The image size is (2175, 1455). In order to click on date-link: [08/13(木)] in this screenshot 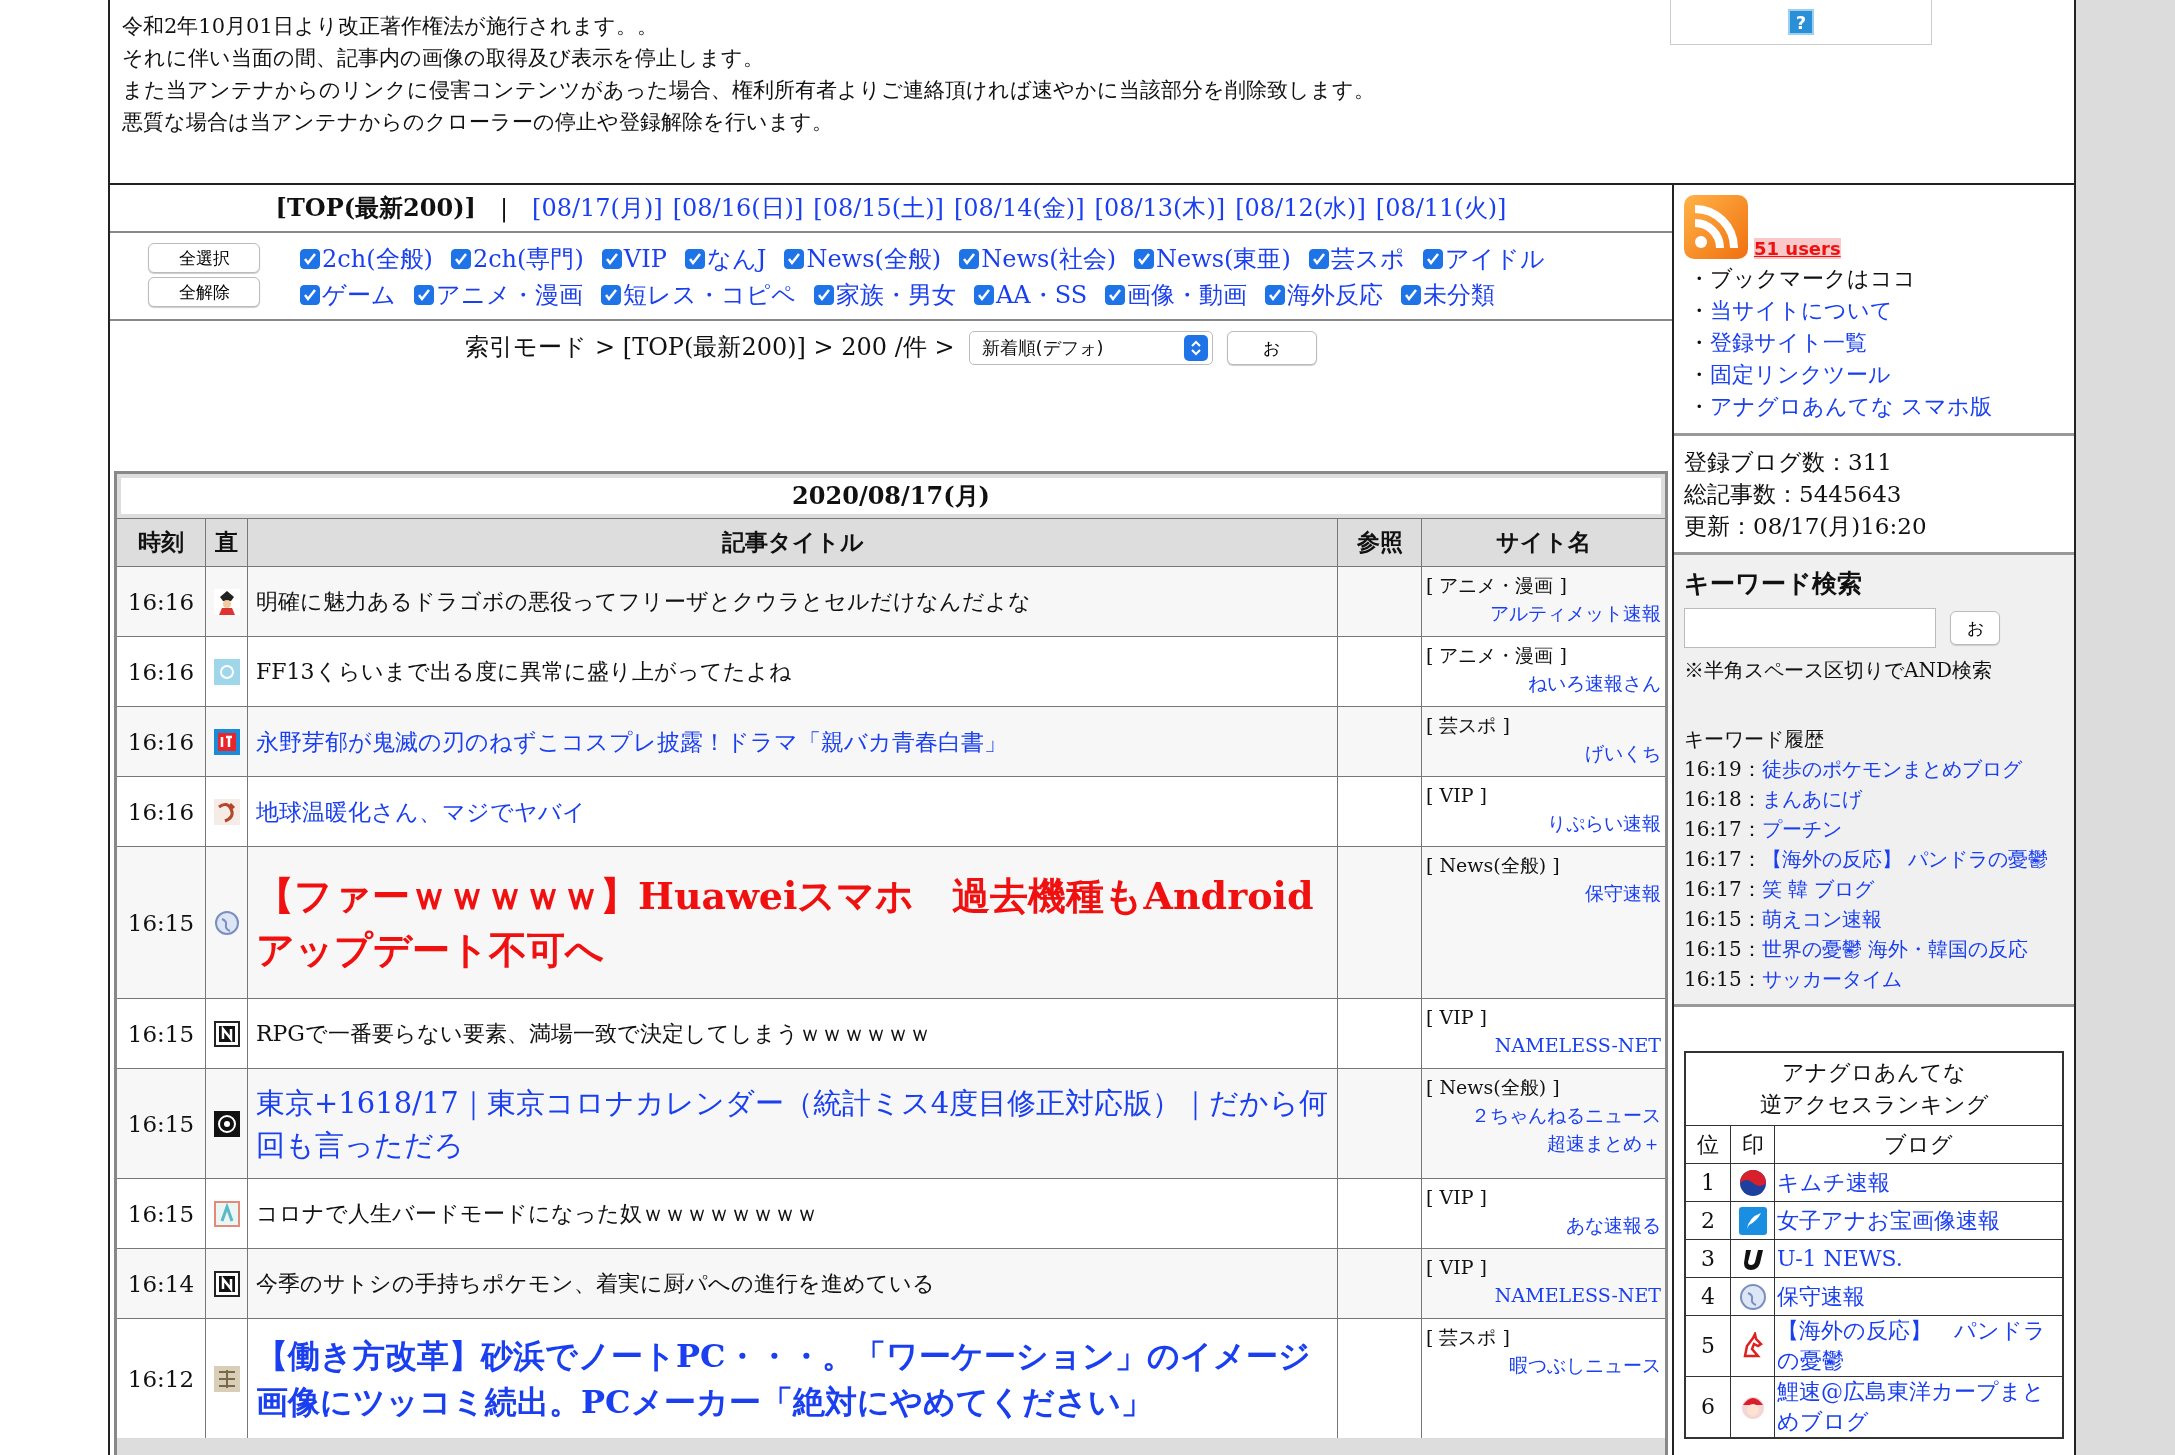, I will do `click(1160, 208)`.